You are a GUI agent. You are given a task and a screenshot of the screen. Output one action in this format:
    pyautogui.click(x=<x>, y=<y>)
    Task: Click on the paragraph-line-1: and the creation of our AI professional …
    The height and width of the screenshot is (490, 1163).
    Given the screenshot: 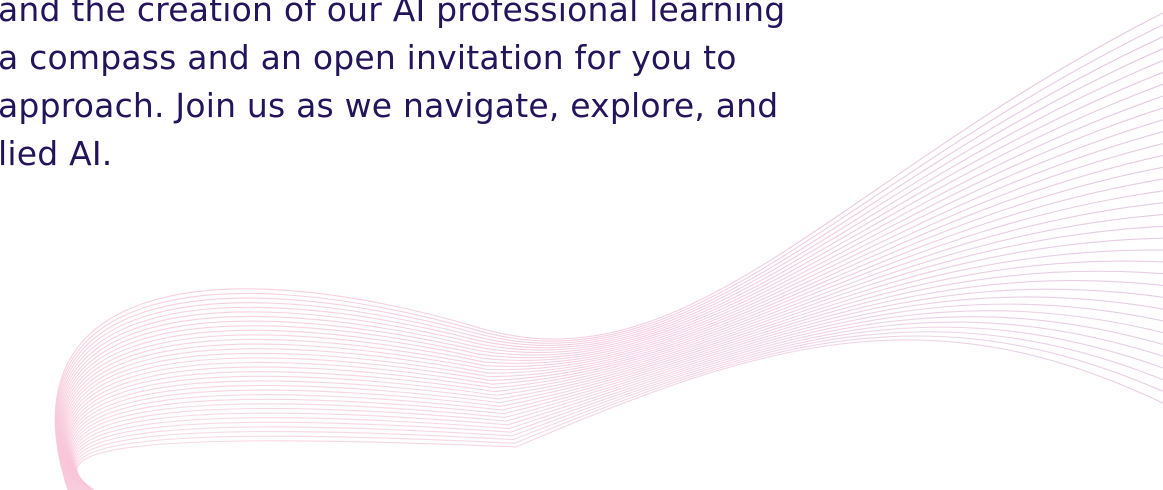 What is the action you would take?
    pyautogui.click(x=393, y=14)
    